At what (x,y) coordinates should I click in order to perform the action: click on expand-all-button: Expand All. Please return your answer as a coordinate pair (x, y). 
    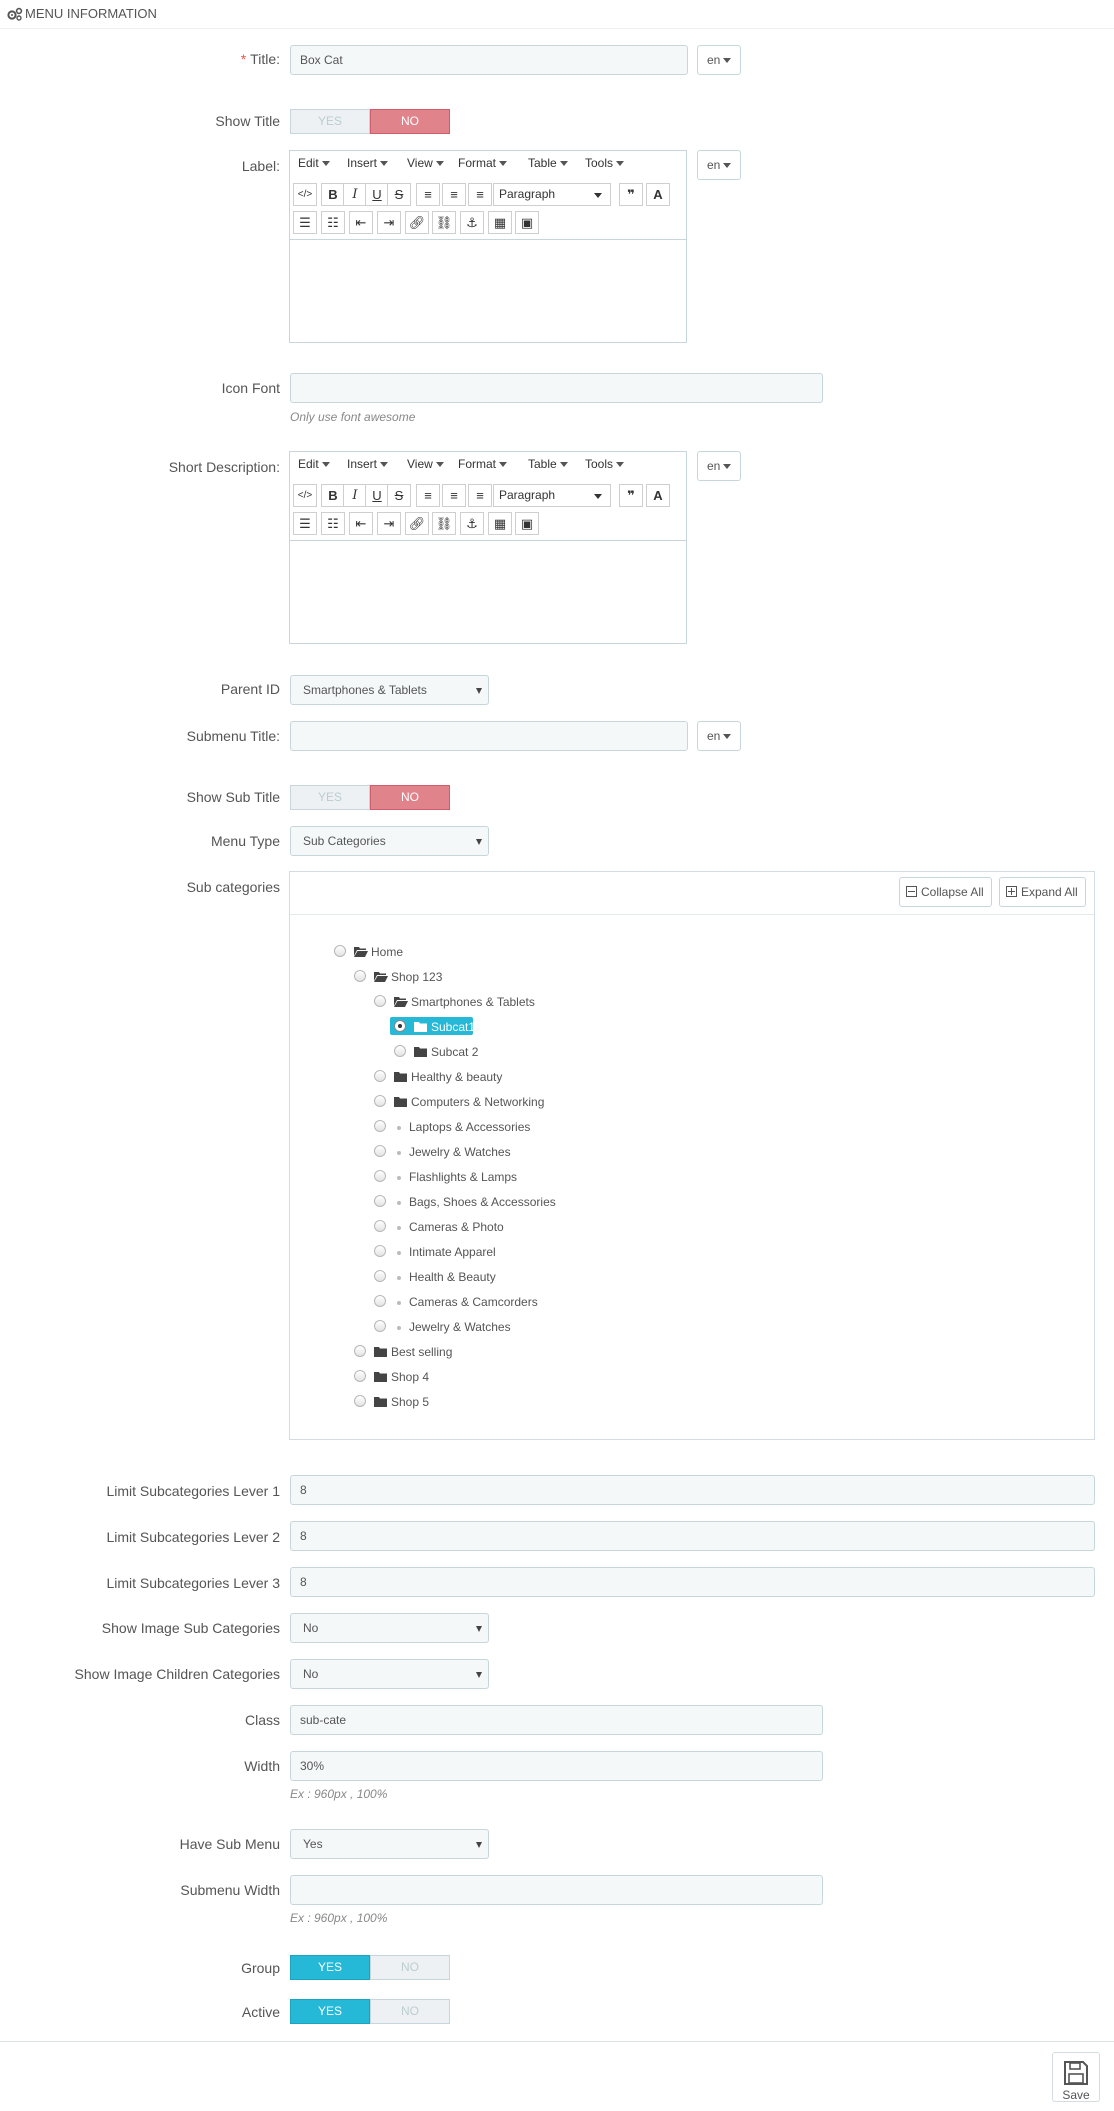
    Looking at the image, I should click on (1042, 892).